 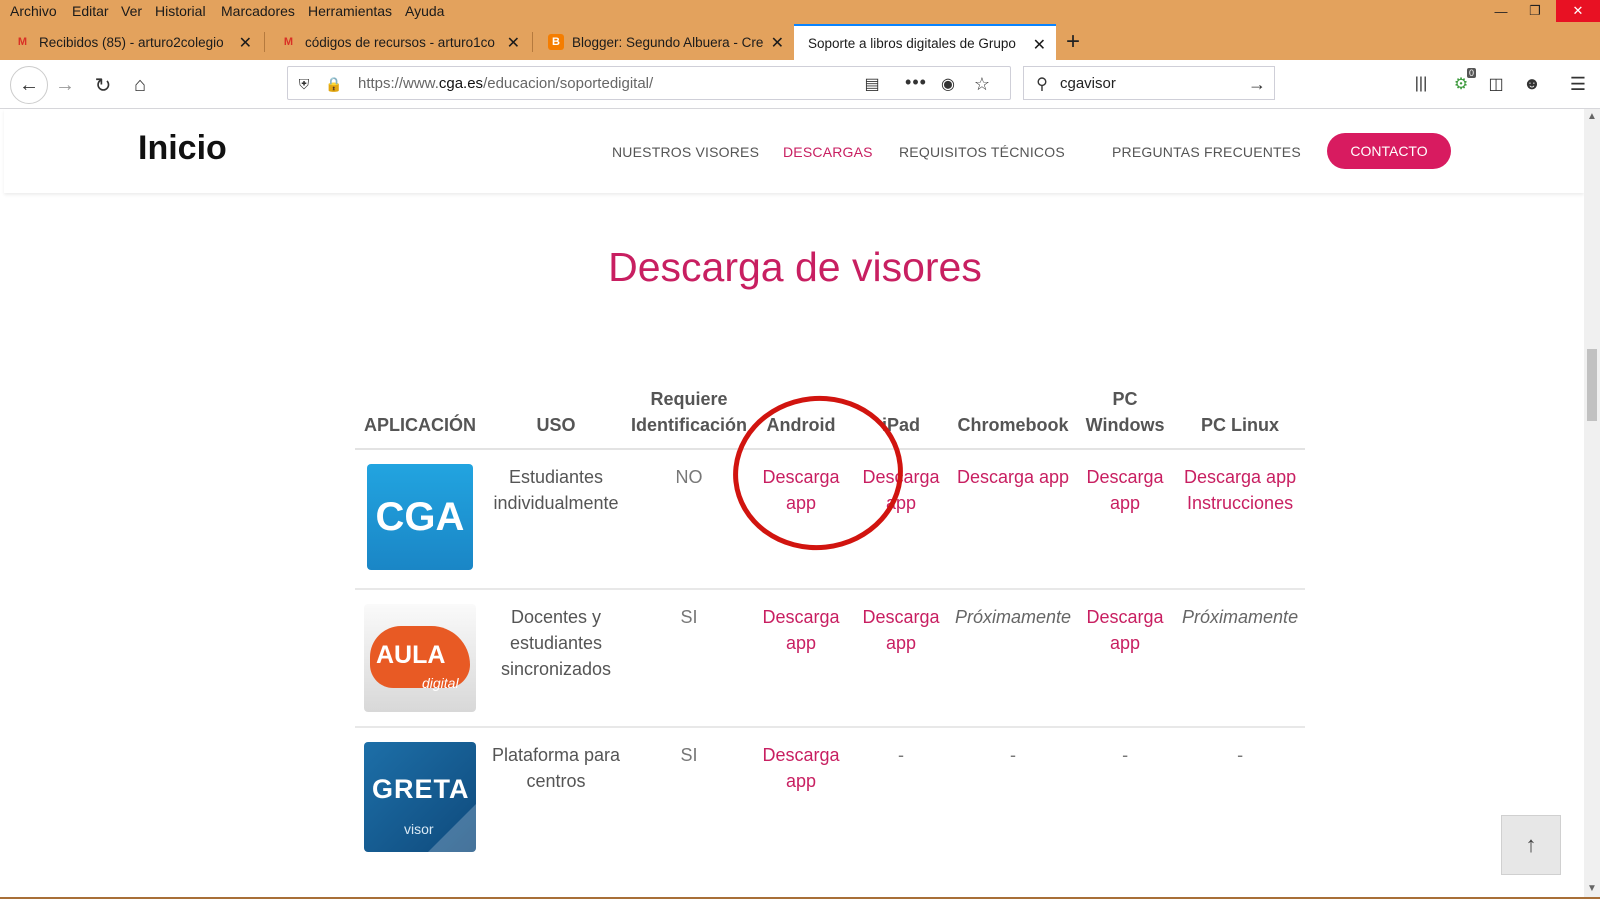 I want to click on menu-marcadores: Marcadores, so click(x=258, y=11).